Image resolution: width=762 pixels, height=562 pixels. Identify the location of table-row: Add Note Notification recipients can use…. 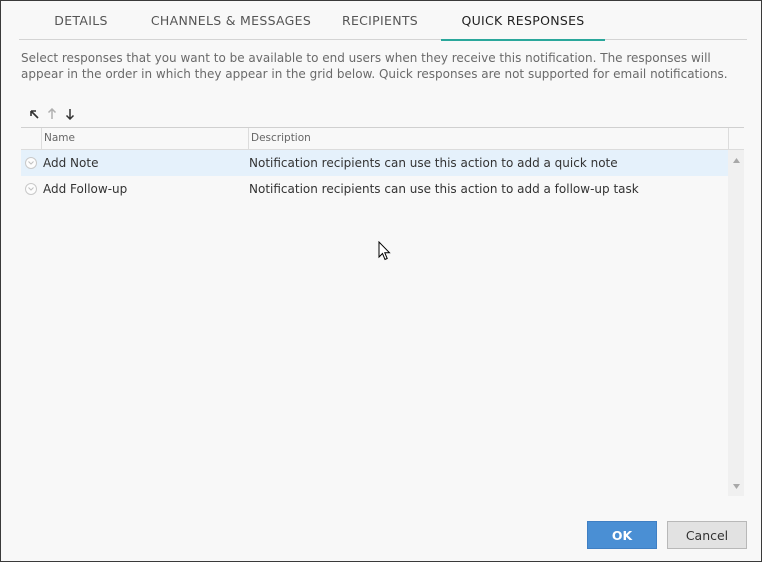
(374, 163).